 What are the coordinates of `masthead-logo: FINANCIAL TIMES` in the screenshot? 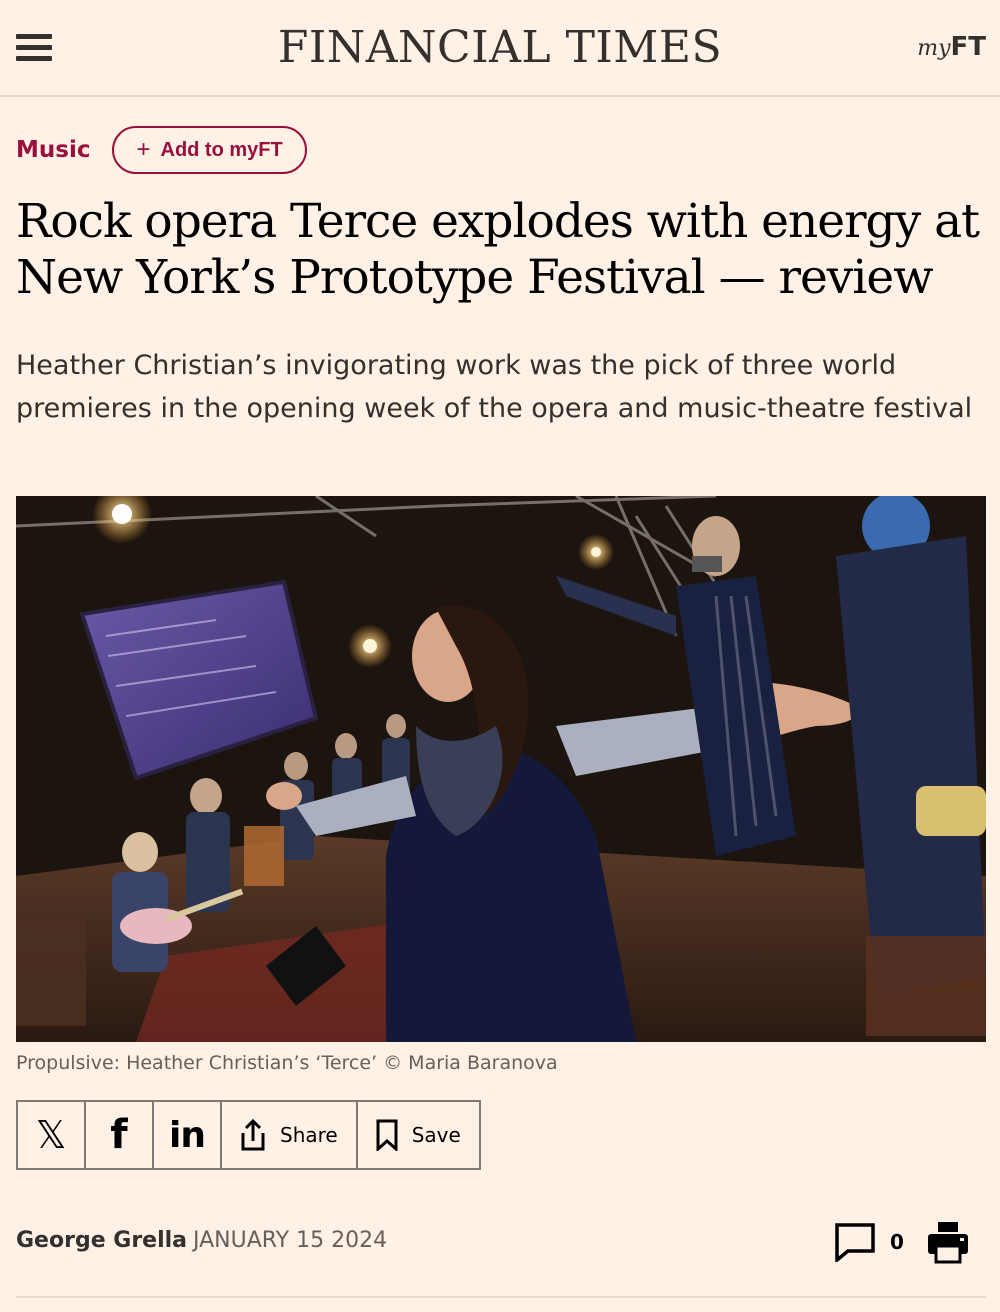 It's located at (500, 47).